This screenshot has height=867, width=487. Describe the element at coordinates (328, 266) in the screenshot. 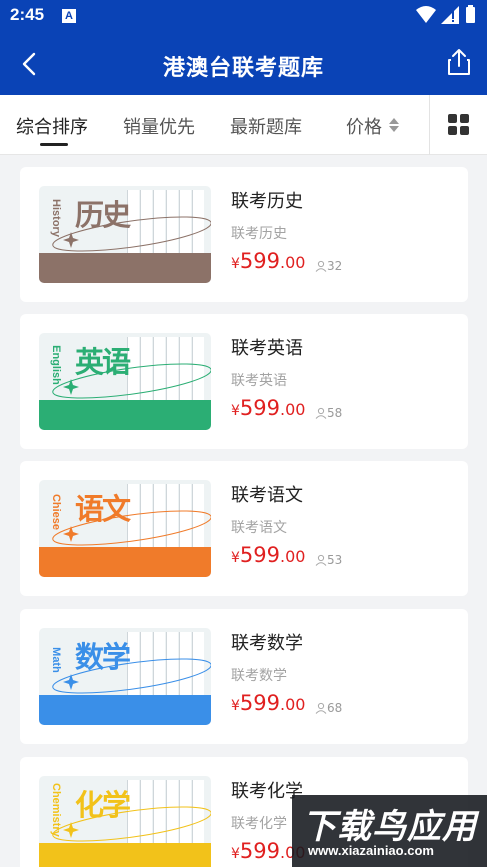

I see `sales-count: 32` at that location.